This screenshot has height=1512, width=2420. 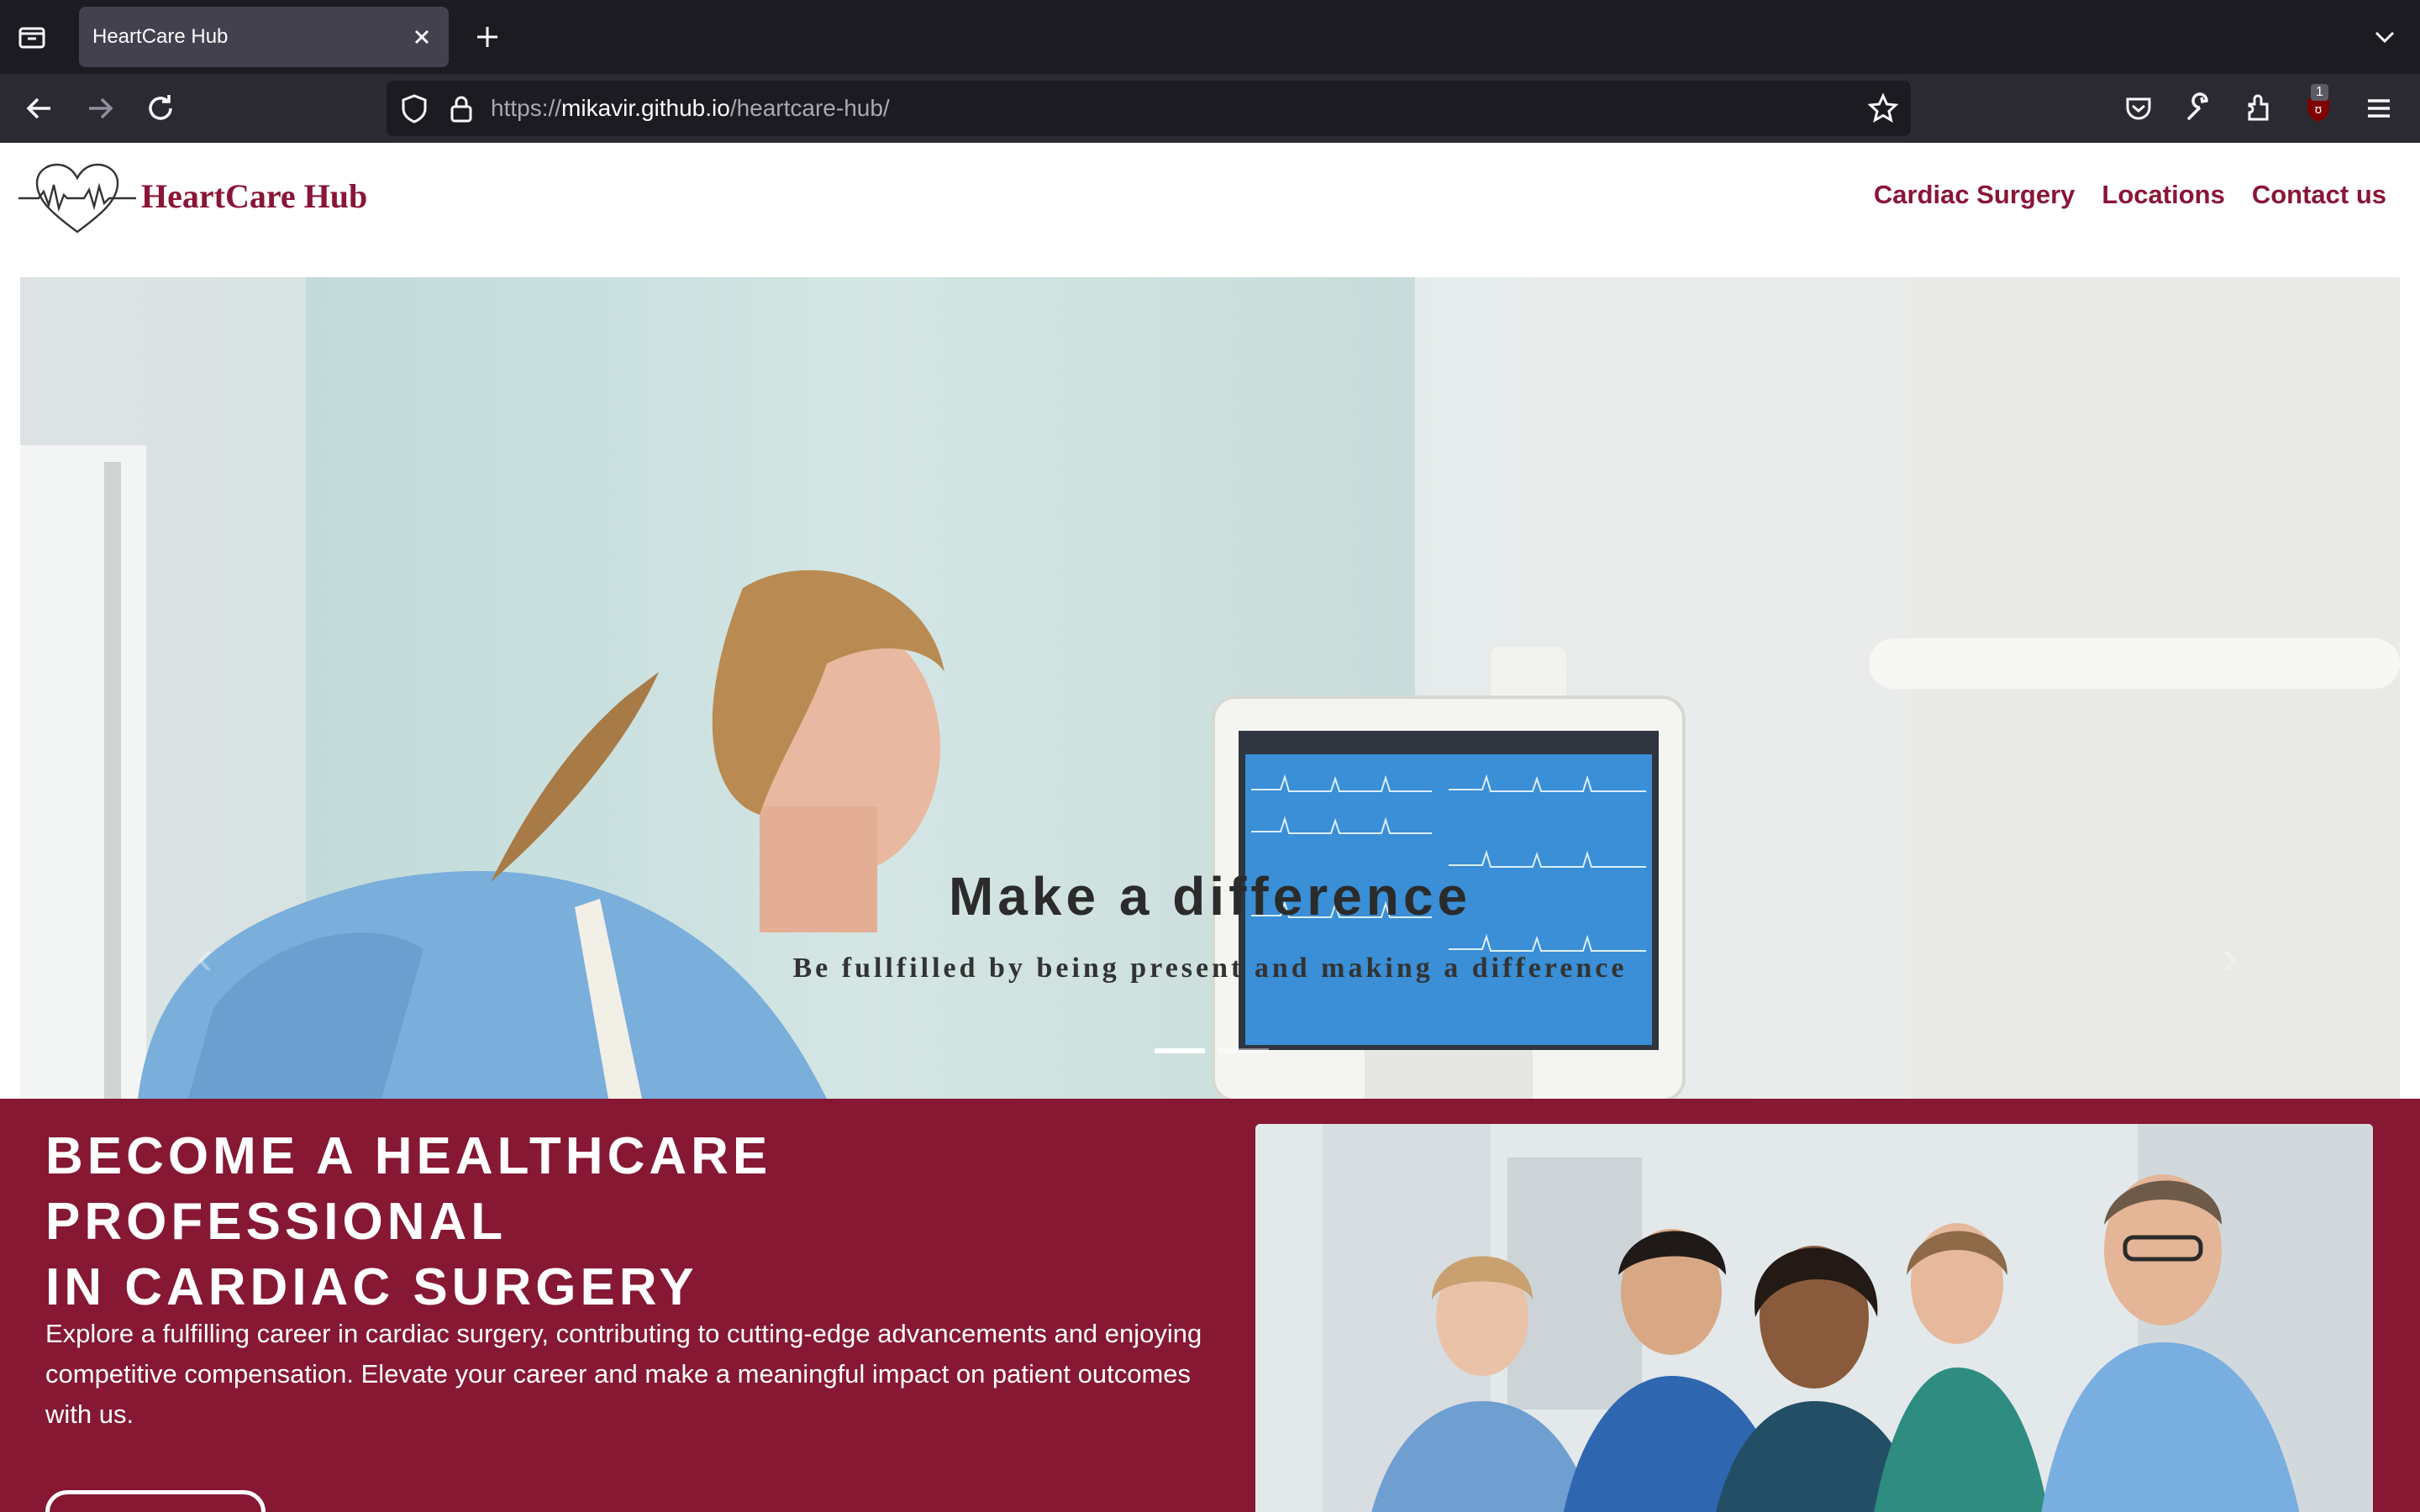 What do you see at coordinates (1210, 37) in the screenshot?
I see `browser-tab-bar: HeartCare Hub` at bounding box center [1210, 37].